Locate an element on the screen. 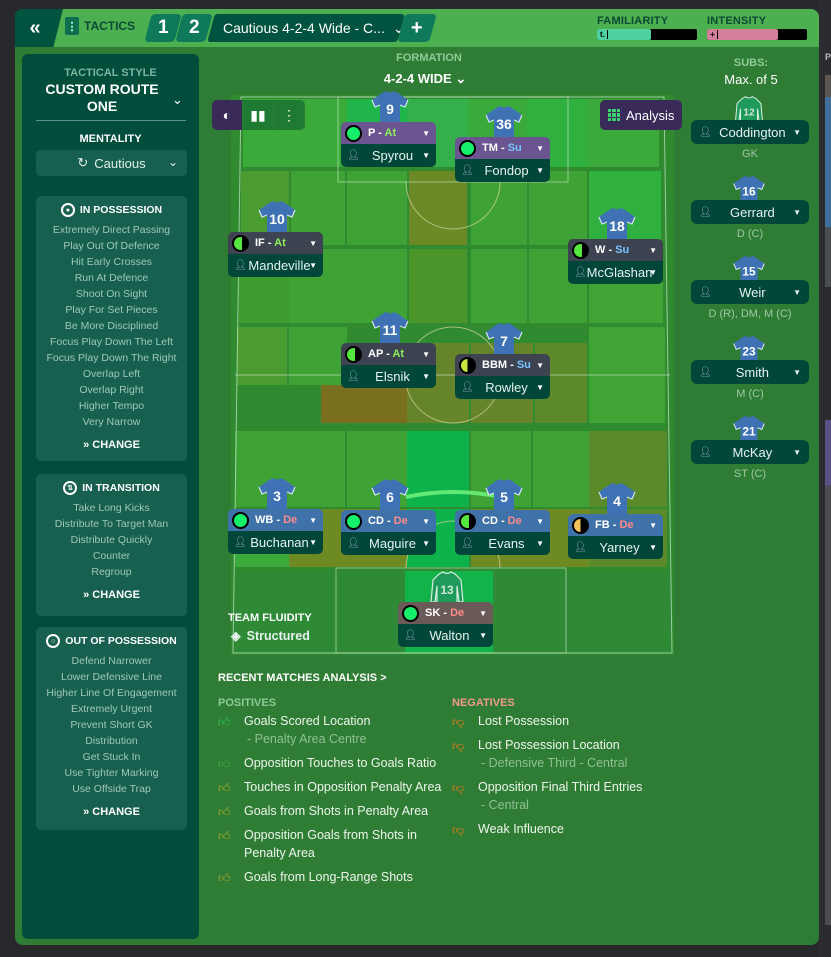  player-role-select: FB - De ▼ is located at coordinates (615, 525).